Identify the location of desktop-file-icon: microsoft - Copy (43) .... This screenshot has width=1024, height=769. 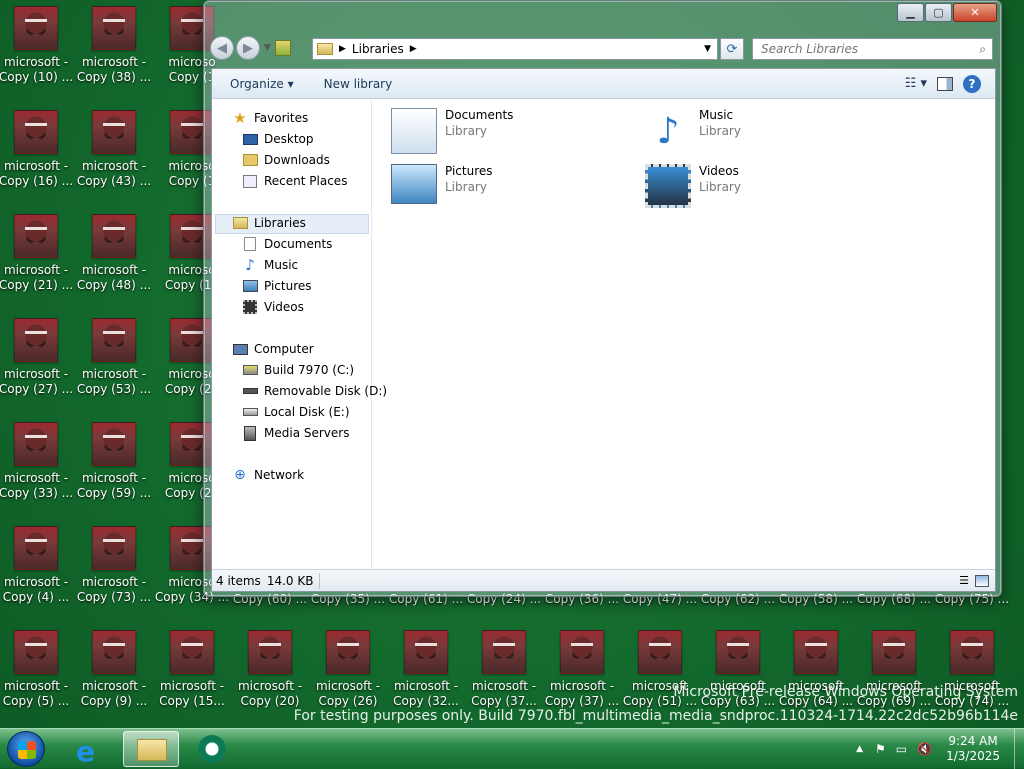
(114, 149).